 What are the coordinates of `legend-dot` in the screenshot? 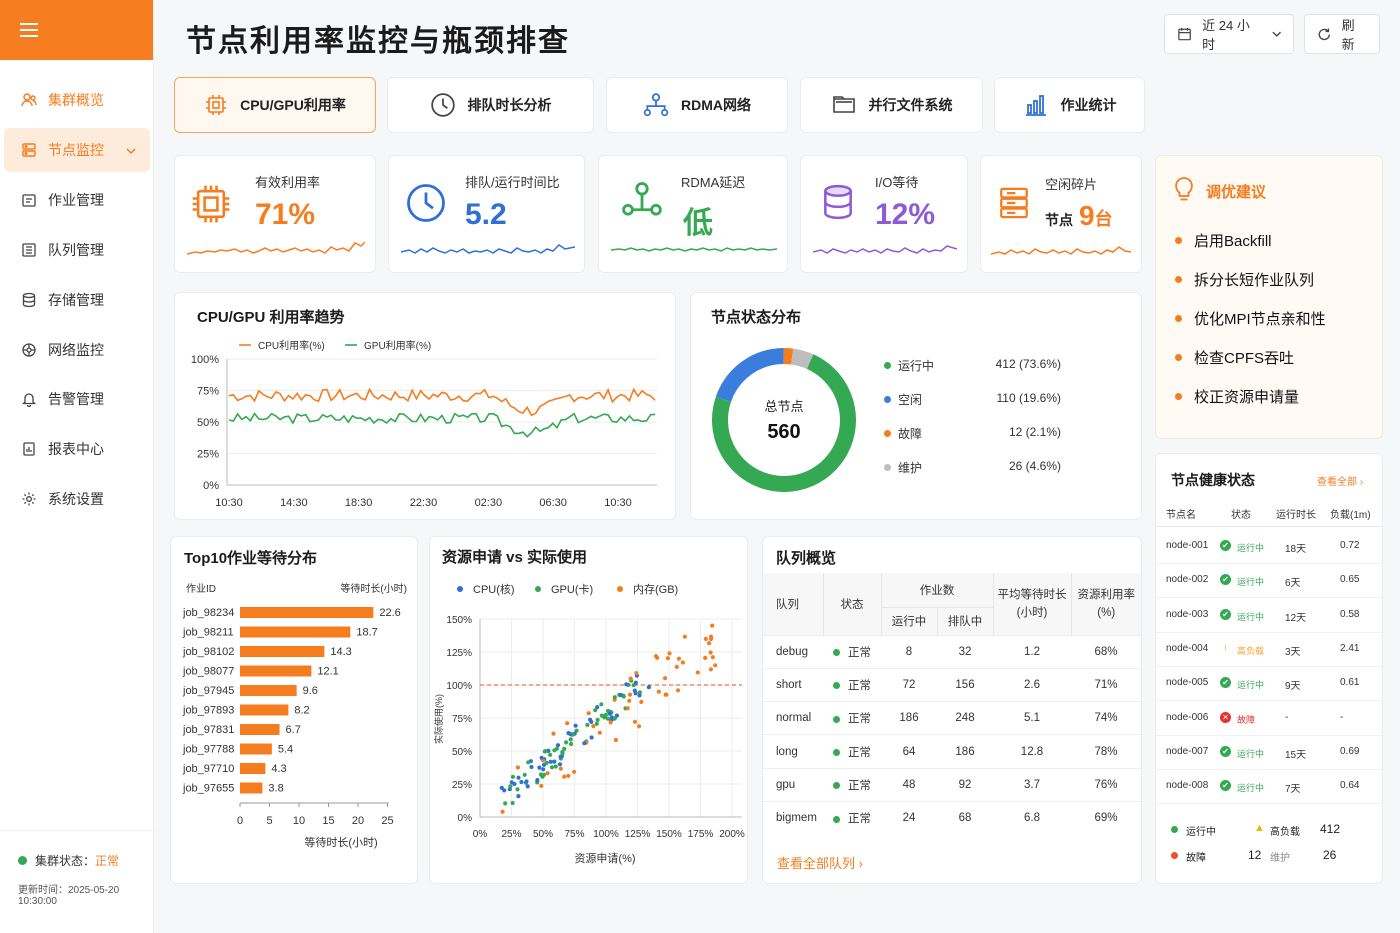 It's located at (460, 589).